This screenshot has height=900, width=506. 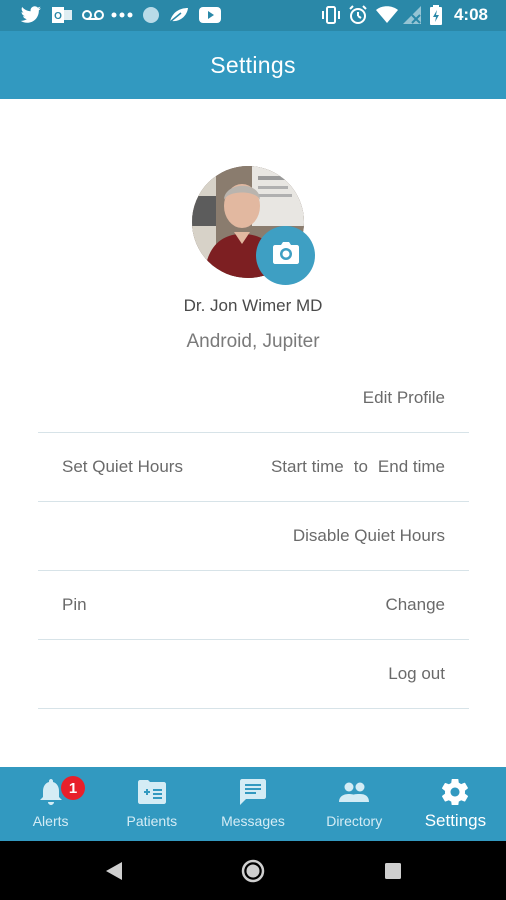 What do you see at coordinates (122, 466) in the screenshot?
I see `quiet-hours-label: Set Quiet Hours` at bounding box center [122, 466].